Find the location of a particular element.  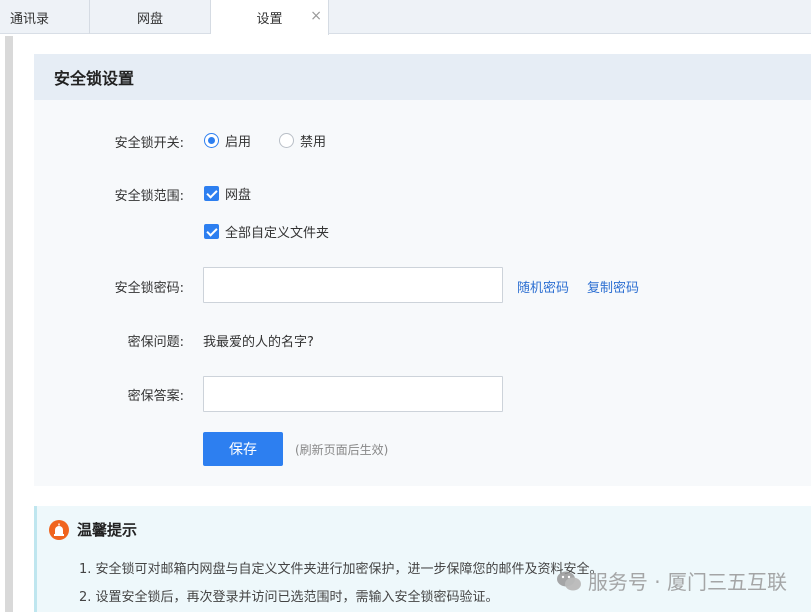

security-question-label: 密保问题: is located at coordinates (155, 342).